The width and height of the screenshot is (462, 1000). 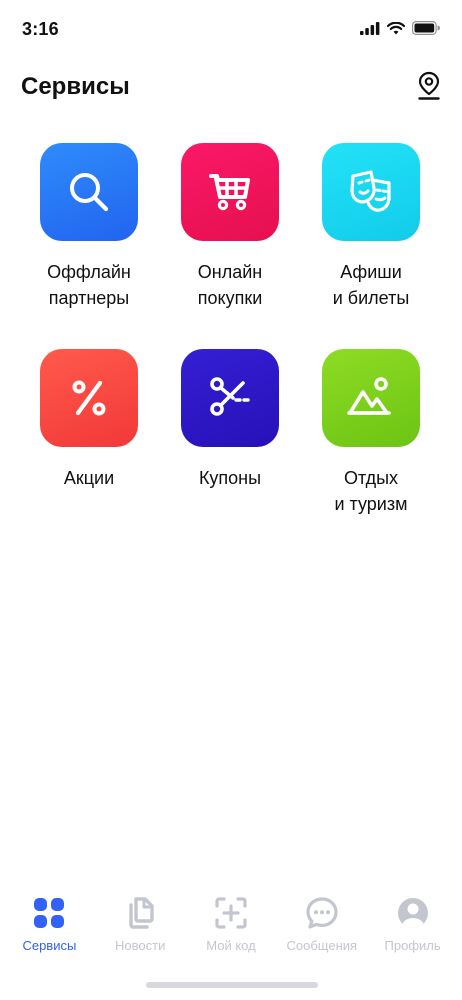 What do you see at coordinates (232, 985) in the screenshot?
I see `home-indicator` at bounding box center [232, 985].